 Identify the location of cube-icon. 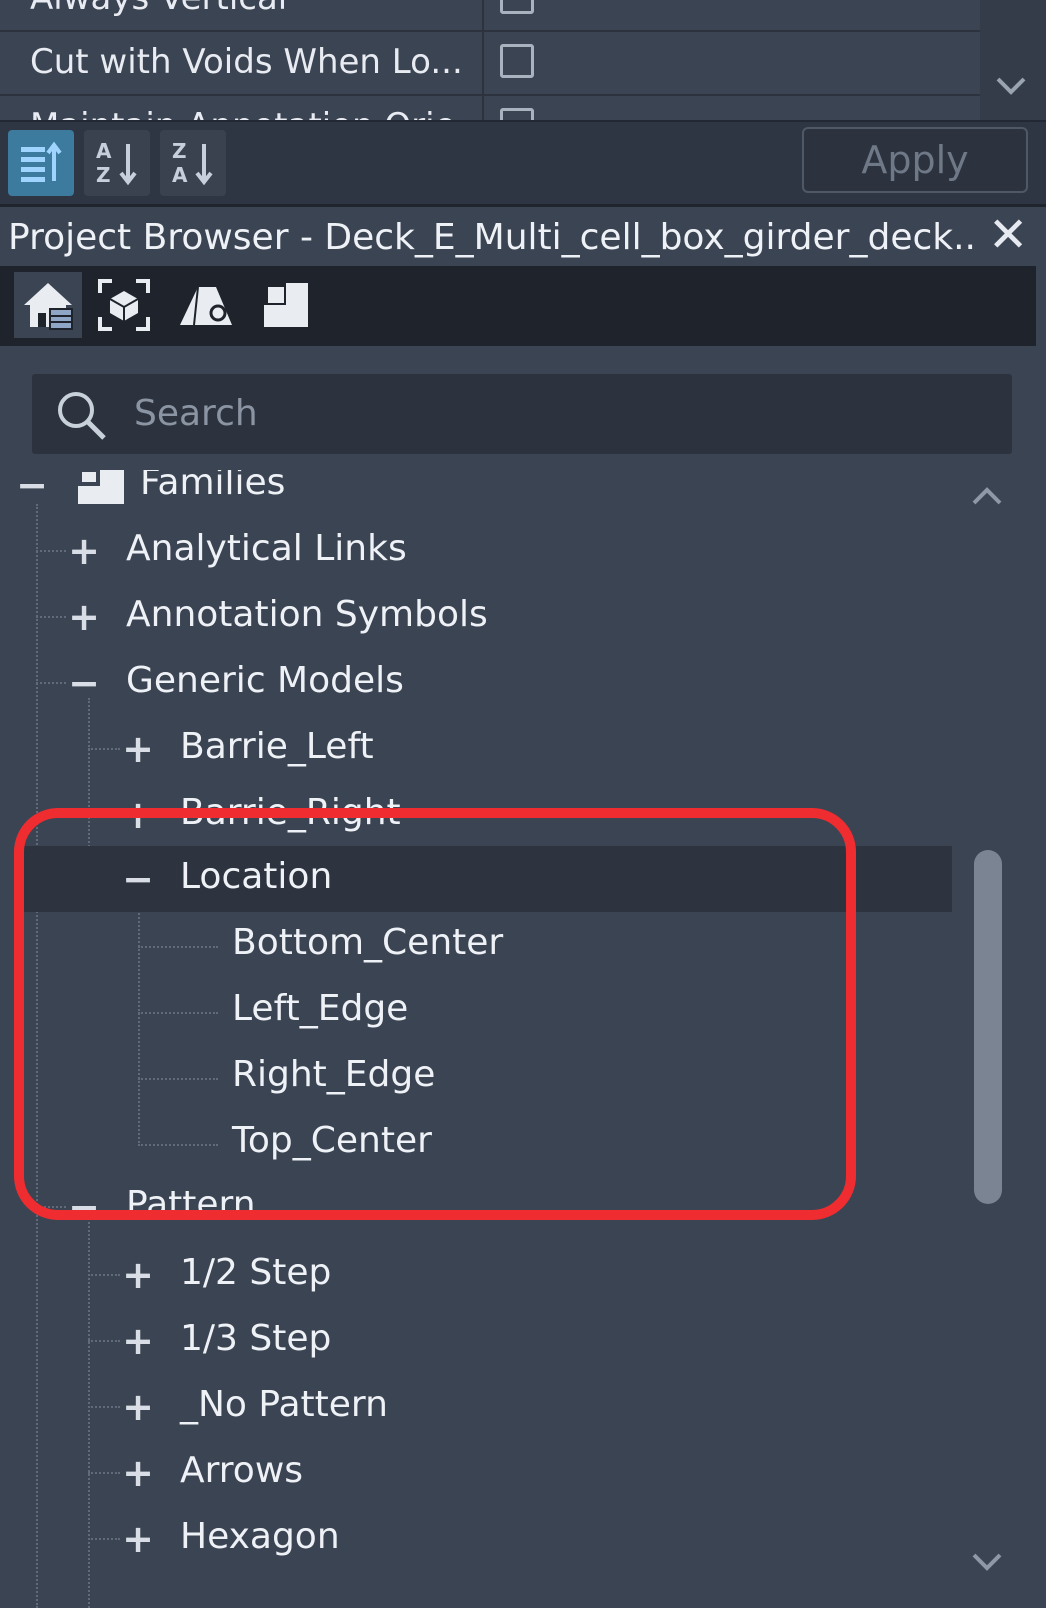
(124, 305).